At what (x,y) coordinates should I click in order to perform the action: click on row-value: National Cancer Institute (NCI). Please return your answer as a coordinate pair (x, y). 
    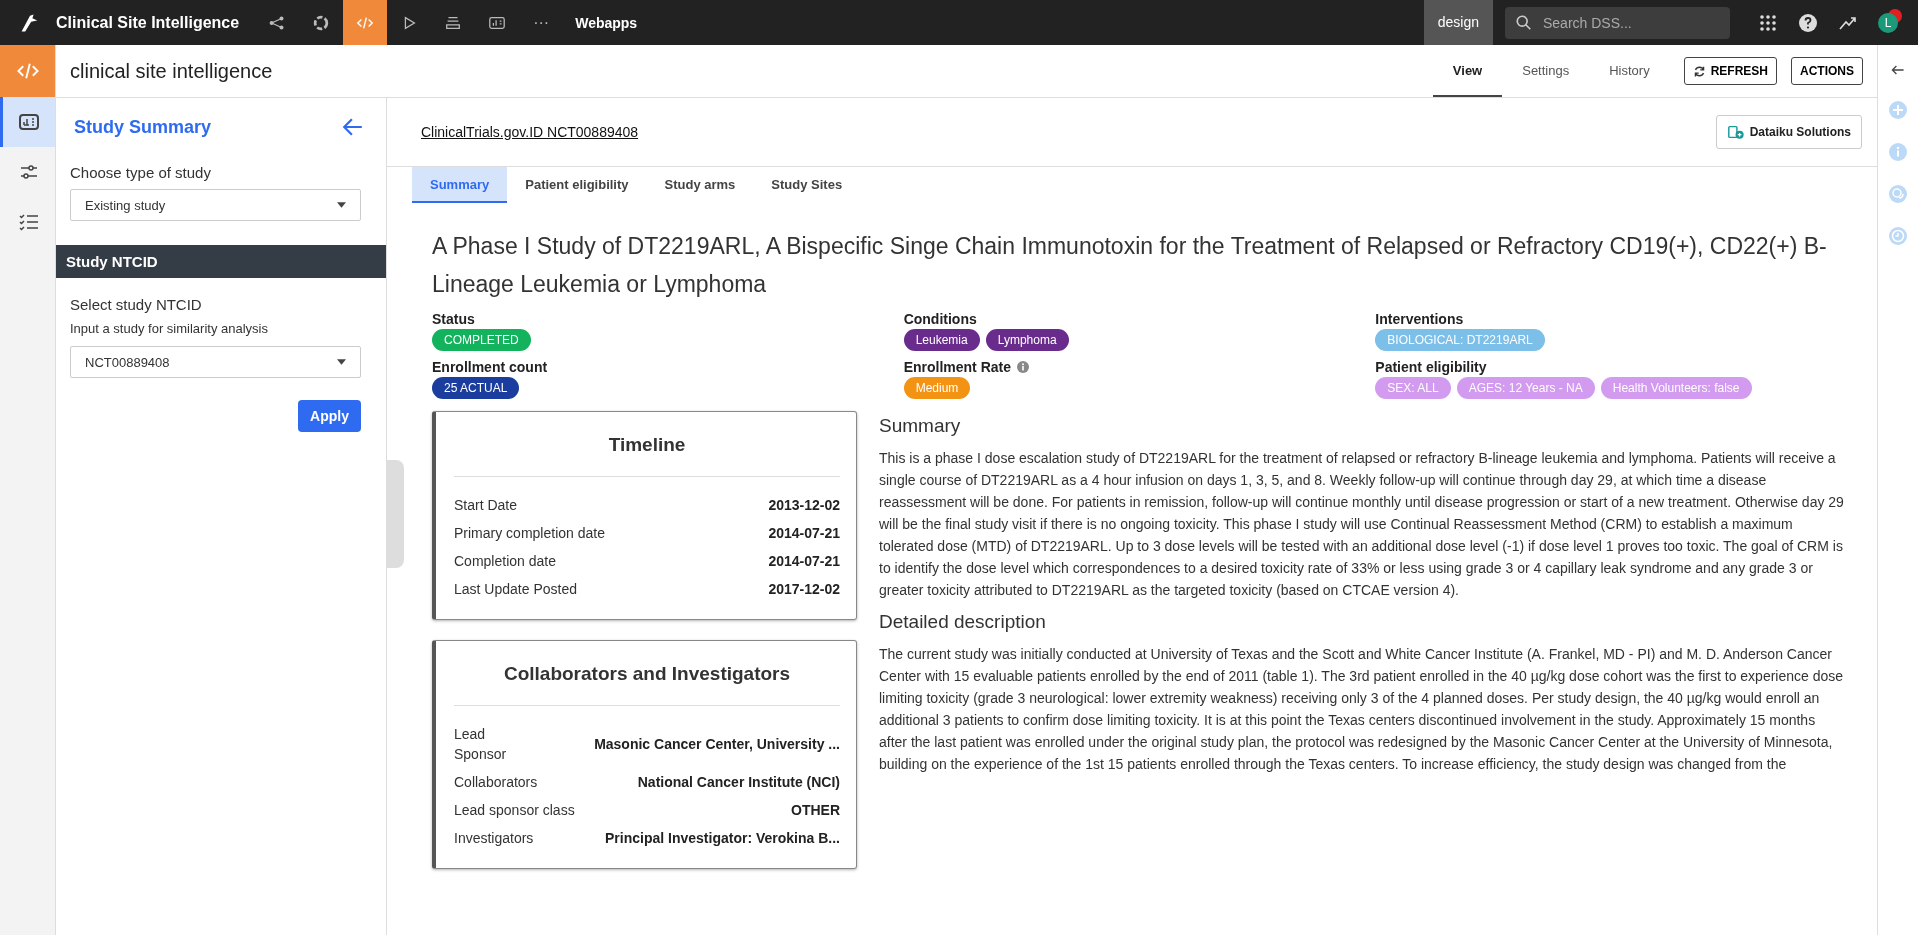
    Looking at the image, I should click on (738, 782).